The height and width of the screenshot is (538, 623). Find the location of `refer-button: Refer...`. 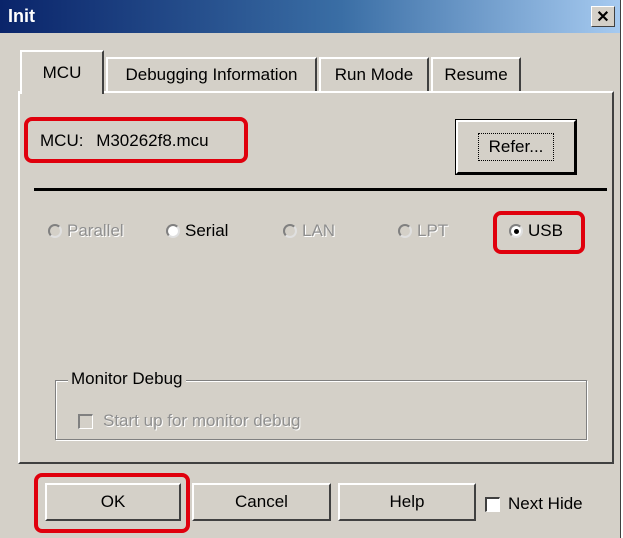

refer-button: Refer... is located at coordinates (516, 147).